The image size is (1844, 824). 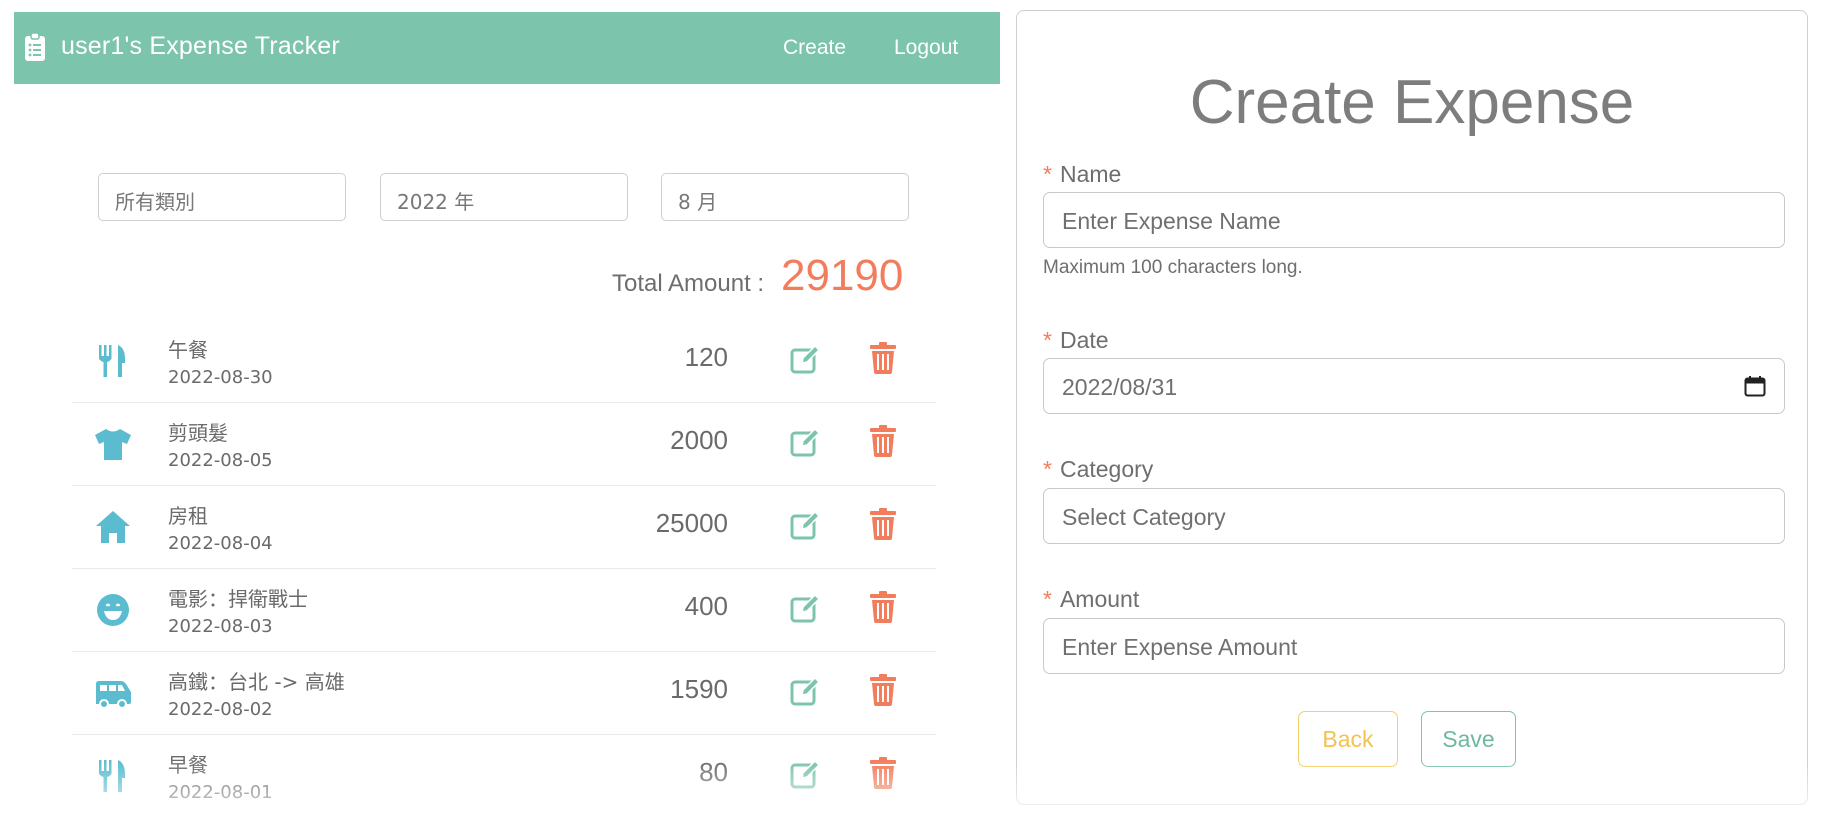 What do you see at coordinates (504, 610) in the screenshot?
I see `list-item: 電影：捍衛戰士 2022-08-03 400` at bounding box center [504, 610].